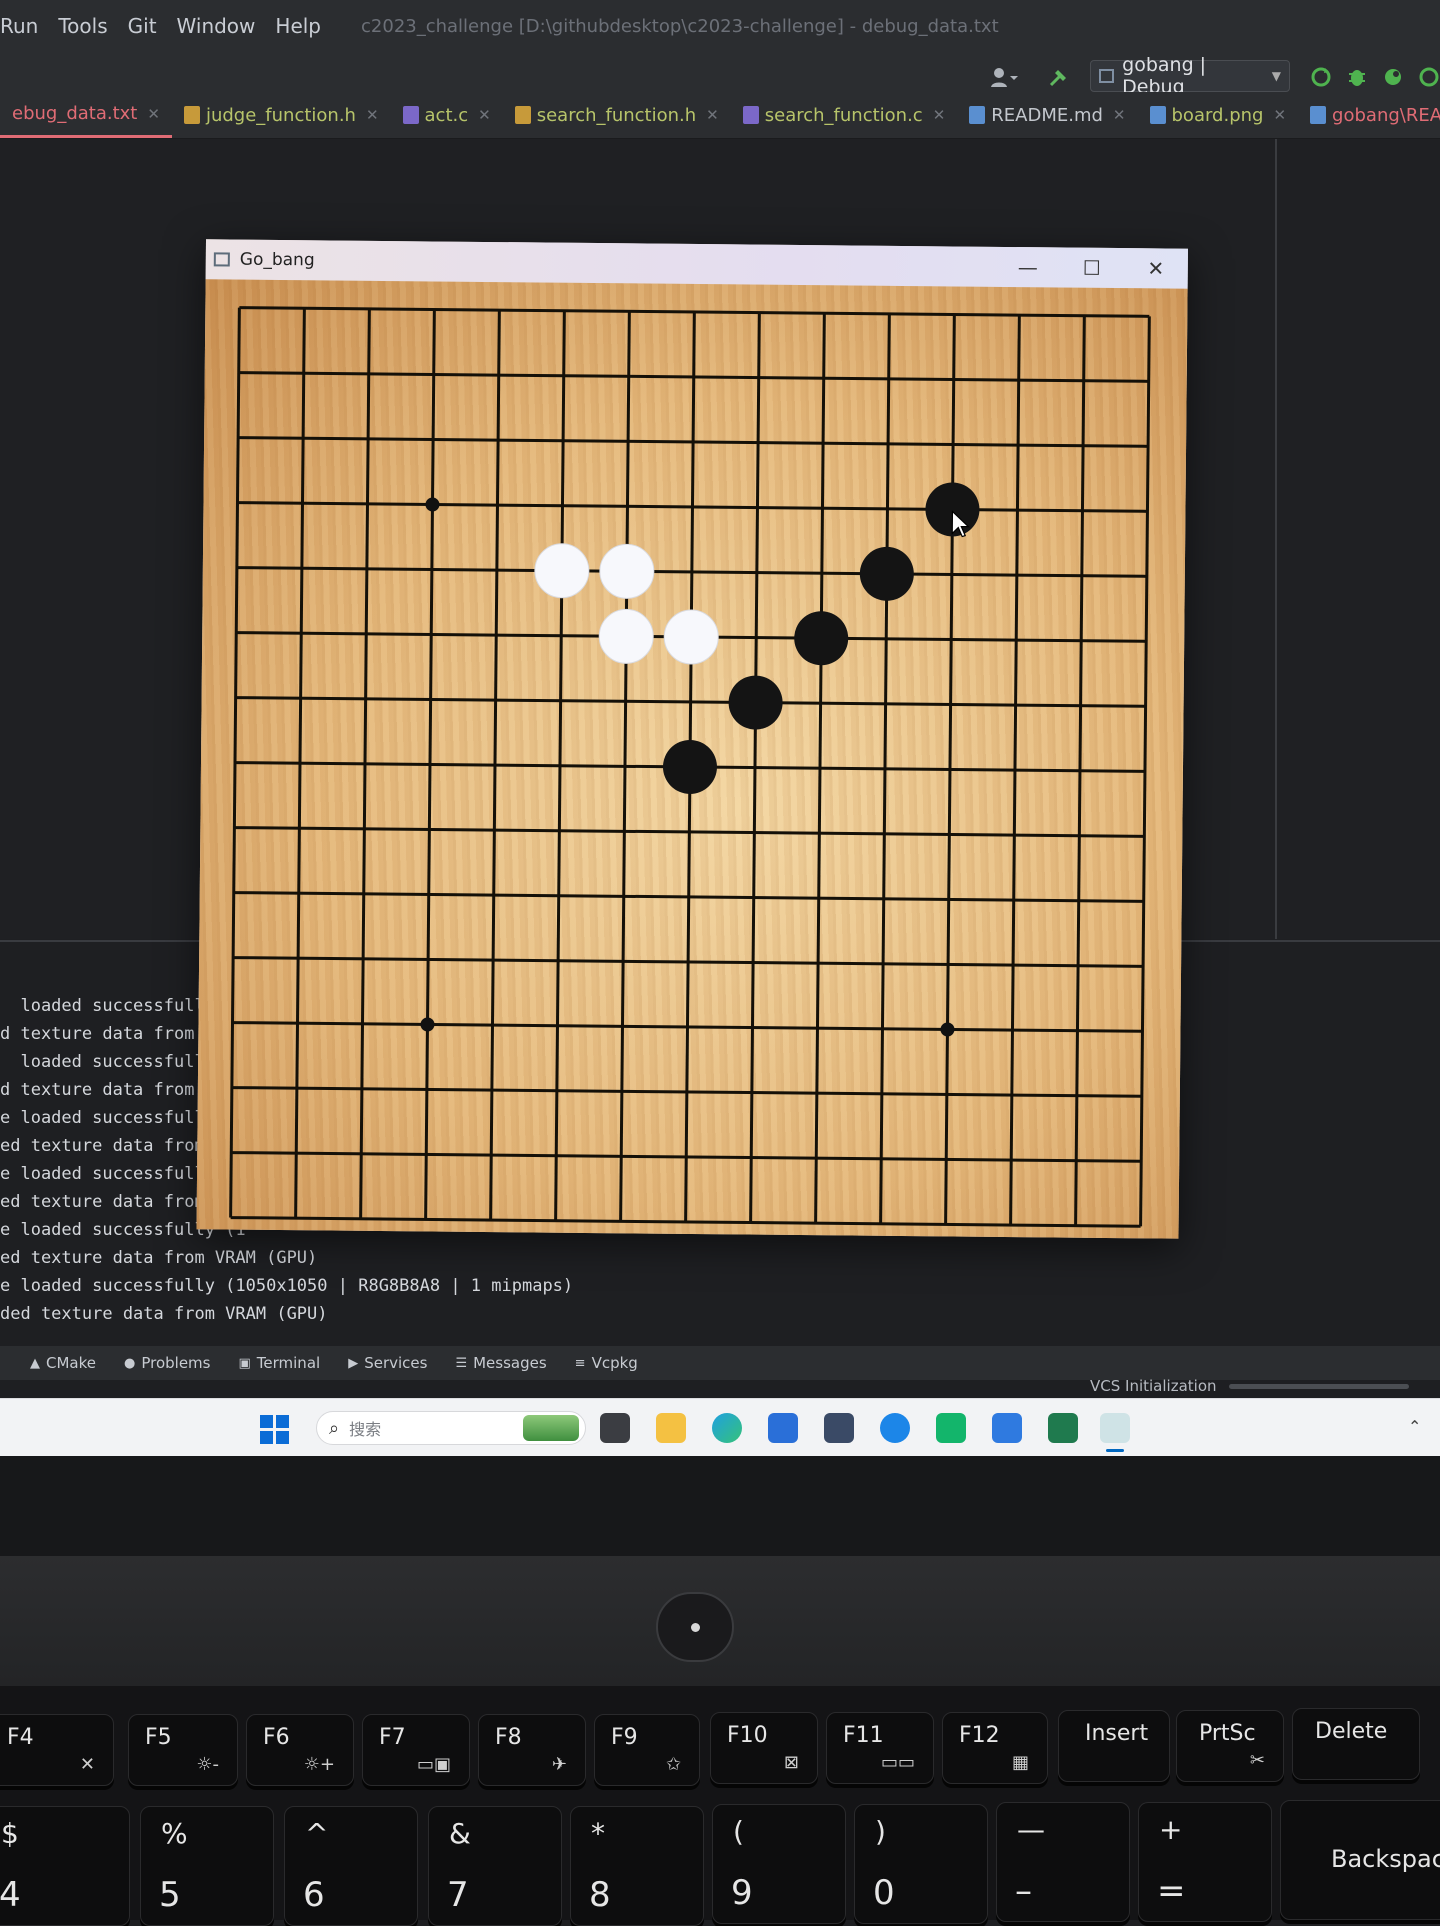 This screenshot has width=1440, height=1926. I want to click on toolwindow-label: CMake, so click(71, 1363).